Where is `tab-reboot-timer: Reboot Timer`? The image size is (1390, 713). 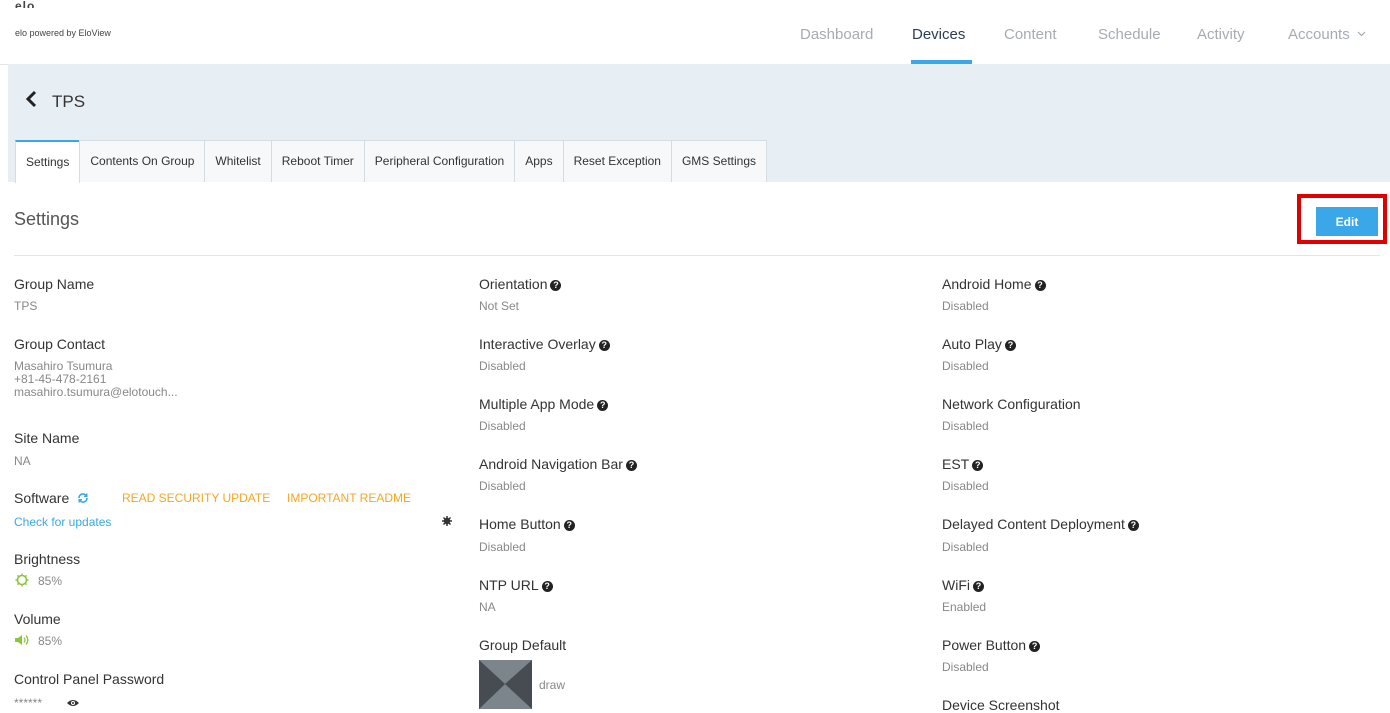
tab-reboot-timer: Reboot Timer is located at coordinates (317, 161).